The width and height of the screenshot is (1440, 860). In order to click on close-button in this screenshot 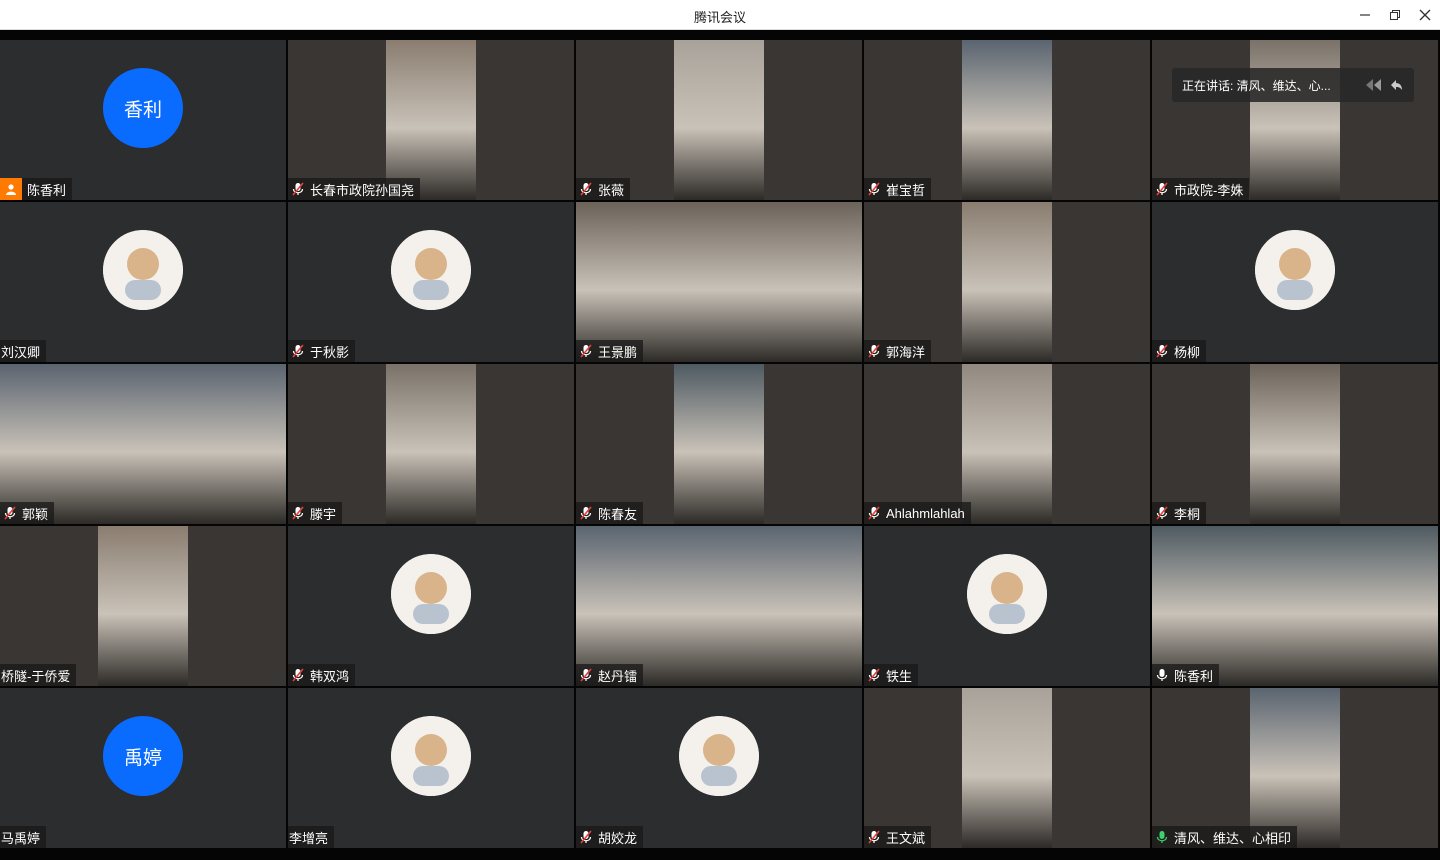, I will do `click(1425, 15)`.